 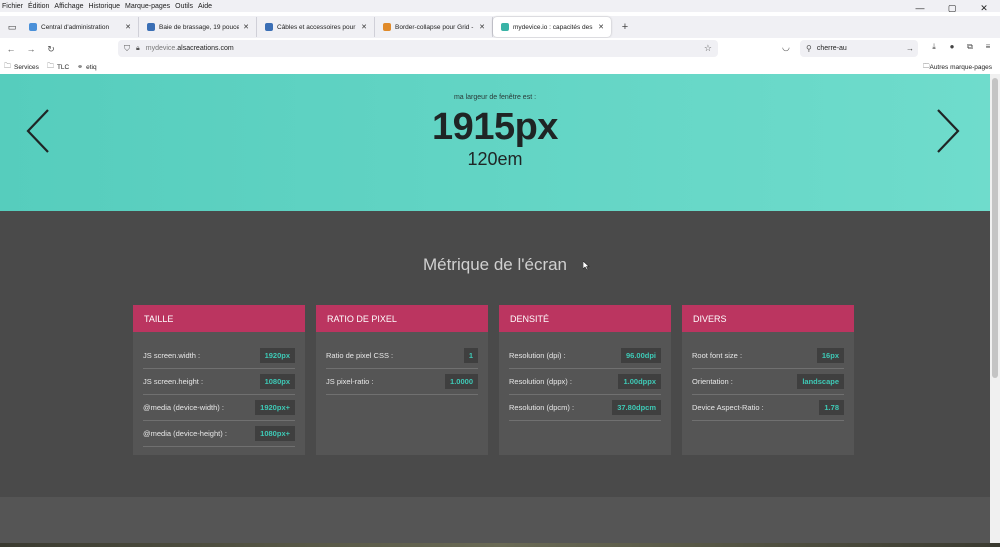 I want to click on metric-row: Resolution (dpi) : 96.00dpi, so click(x=585, y=356).